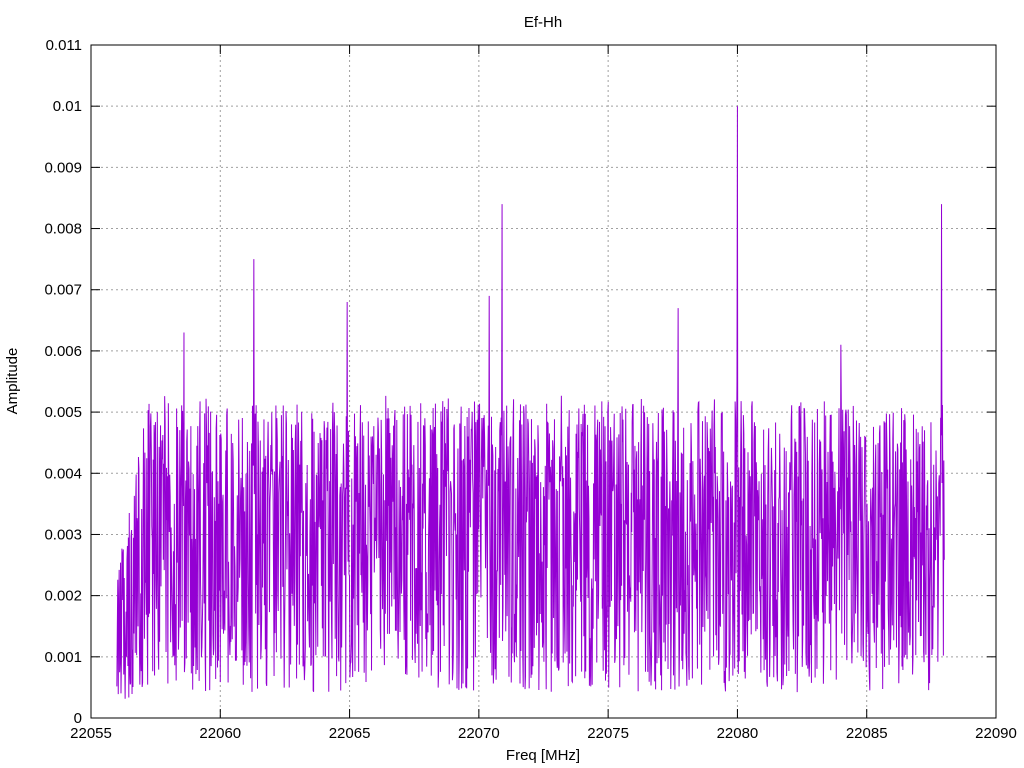 The width and height of the screenshot is (1024, 768). I want to click on y-tick-label: 0.01, so click(67, 106).